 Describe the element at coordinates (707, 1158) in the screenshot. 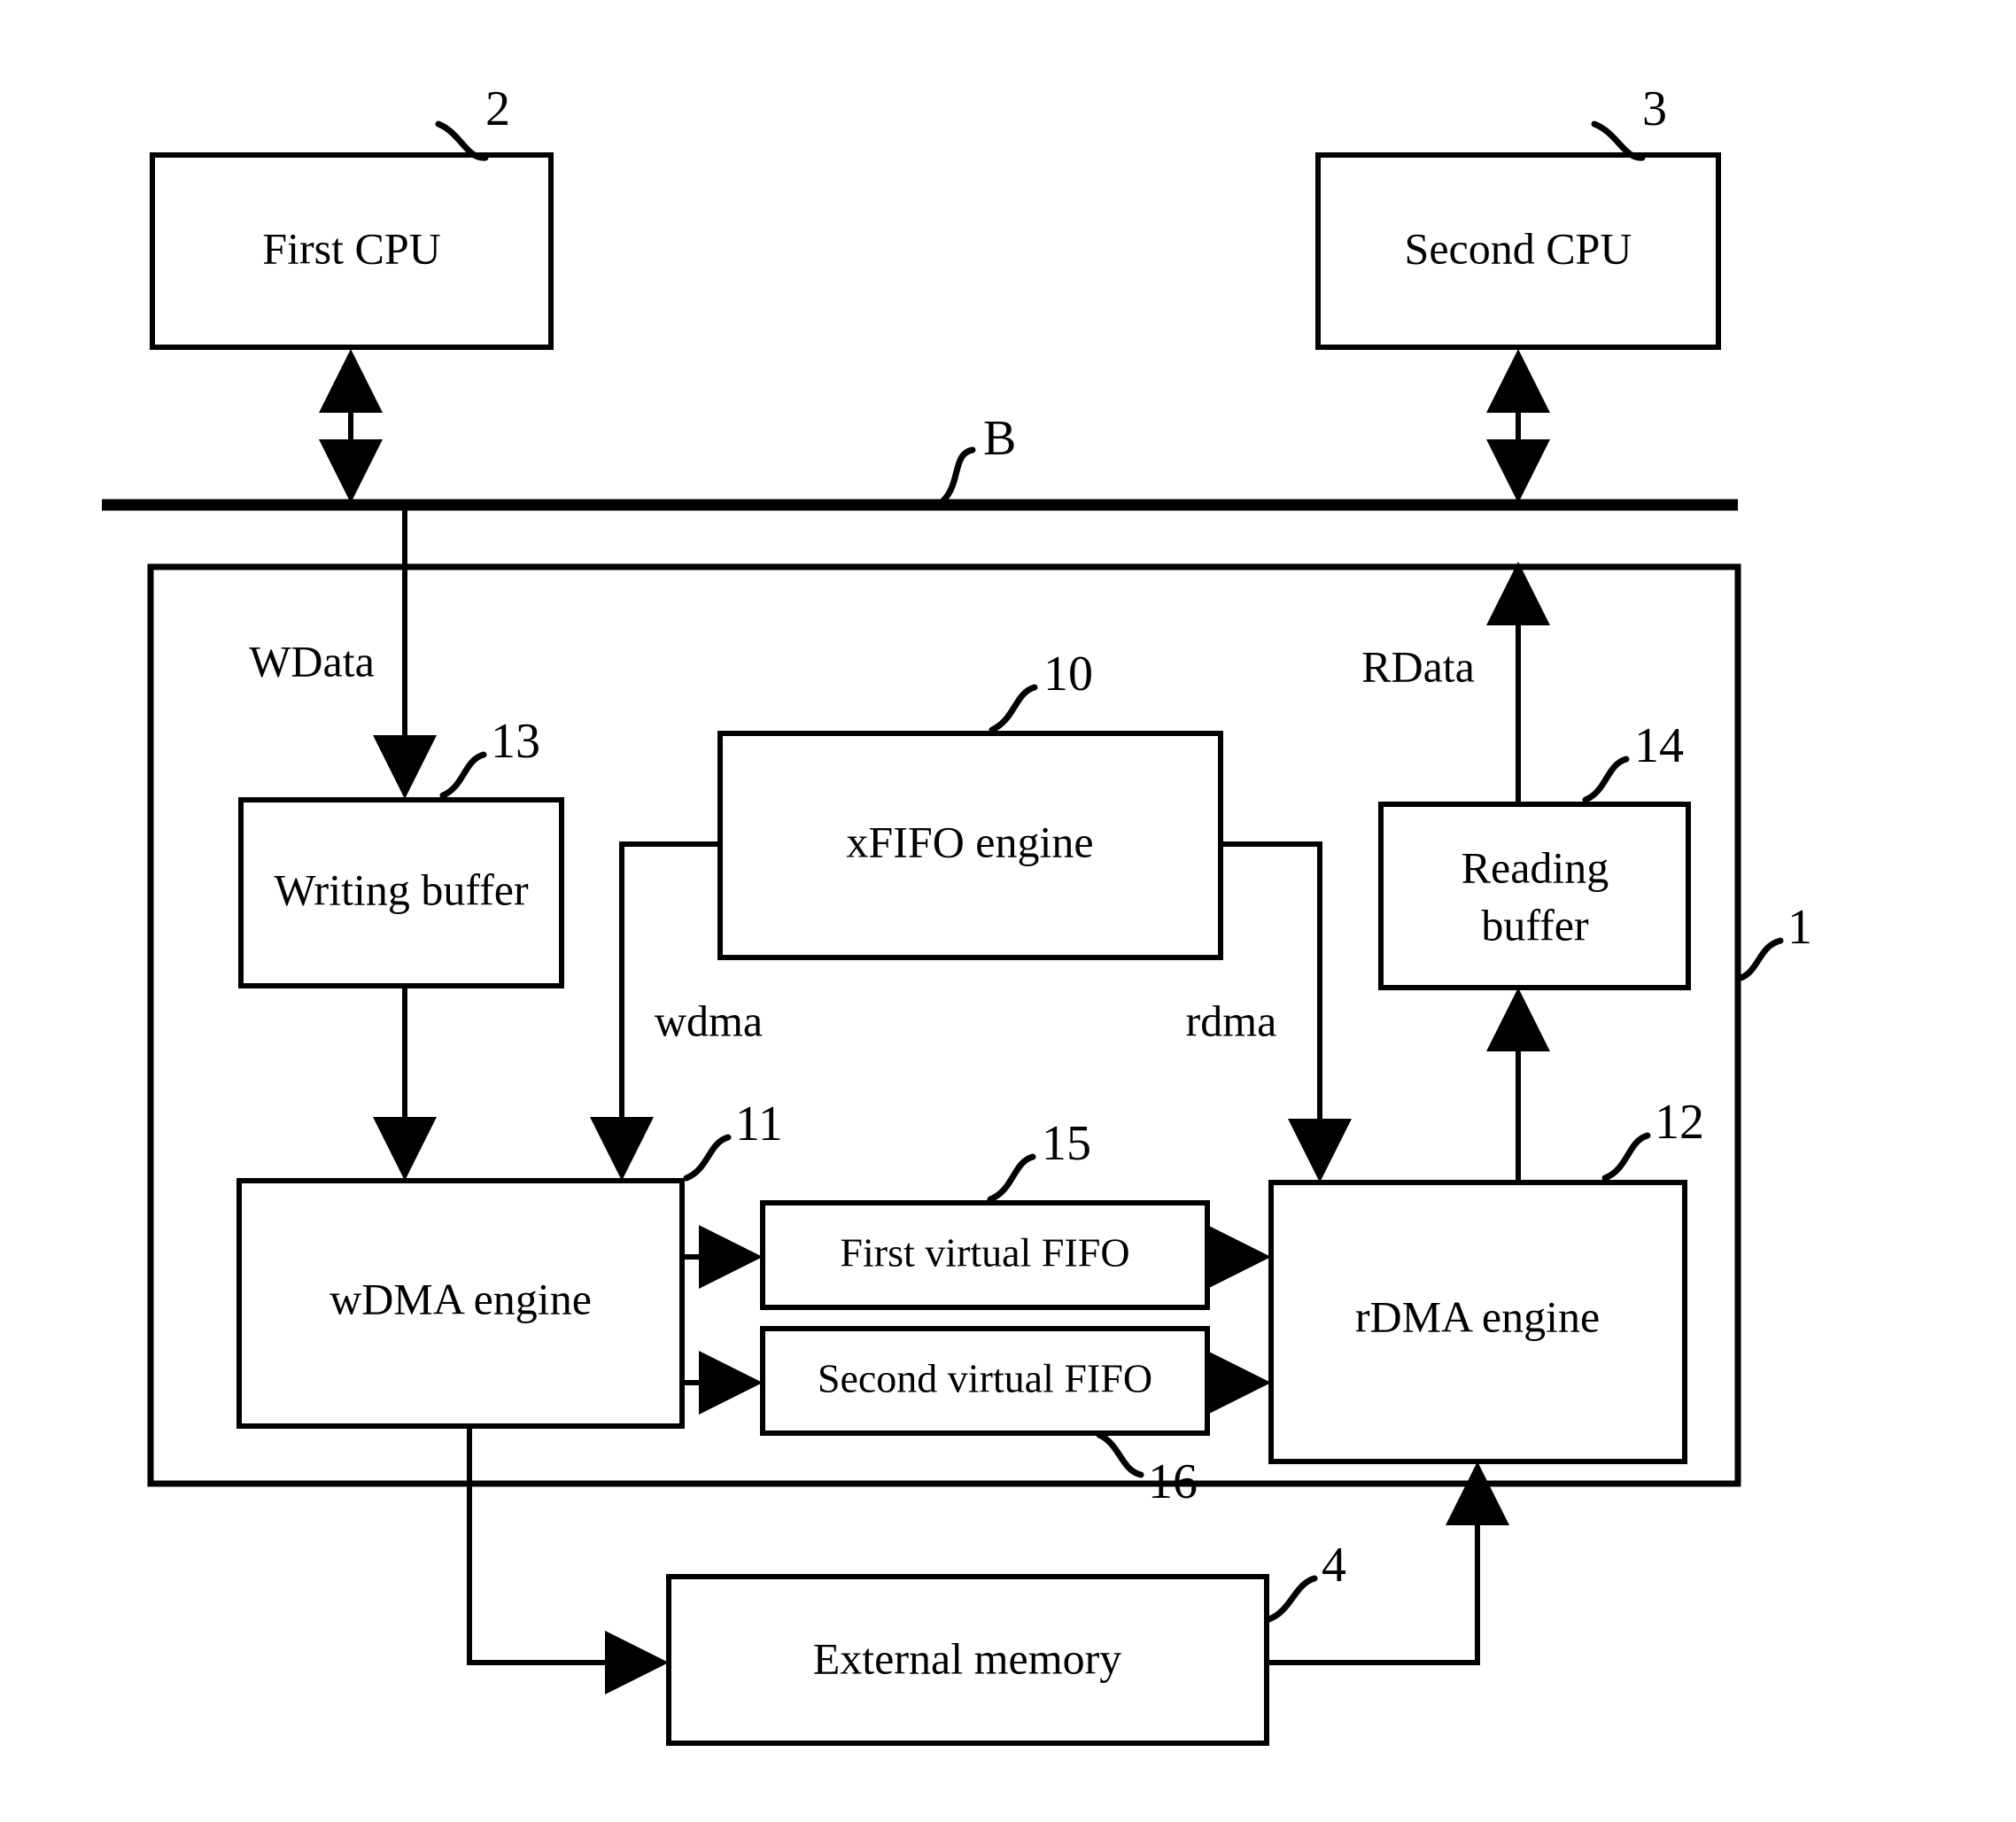

I see `wdma-engine-leader-line` at that location.